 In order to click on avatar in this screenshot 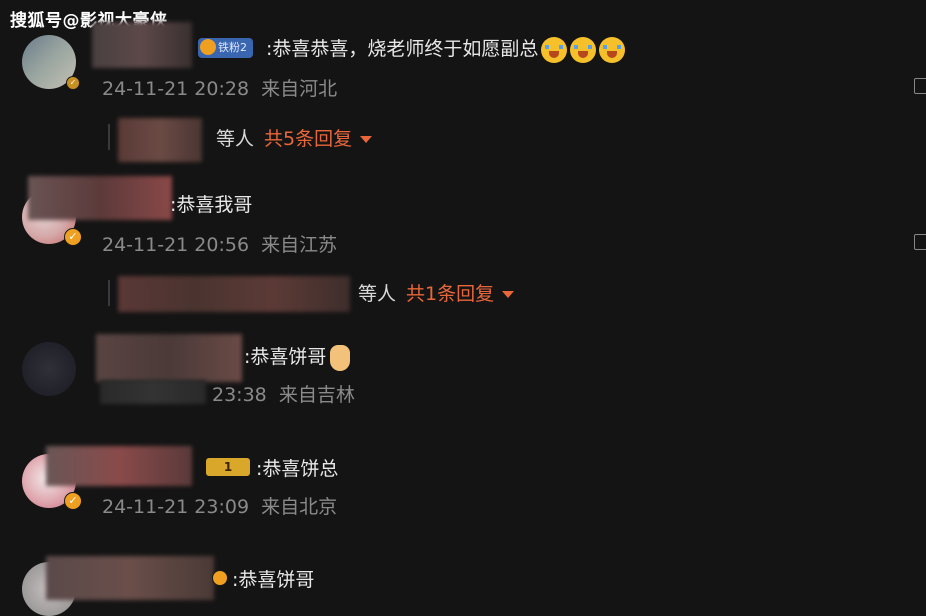, I will do `click(49, 369)`.